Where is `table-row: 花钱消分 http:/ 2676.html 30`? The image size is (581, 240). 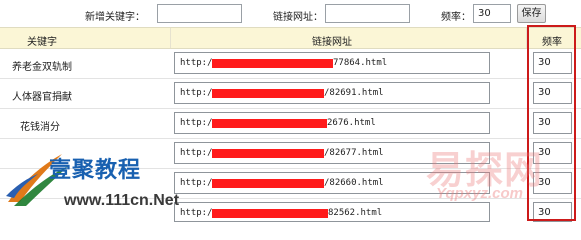 table-row: 花钱消分 http:/ 2676.html 30 is located at coordinates (290, 124).